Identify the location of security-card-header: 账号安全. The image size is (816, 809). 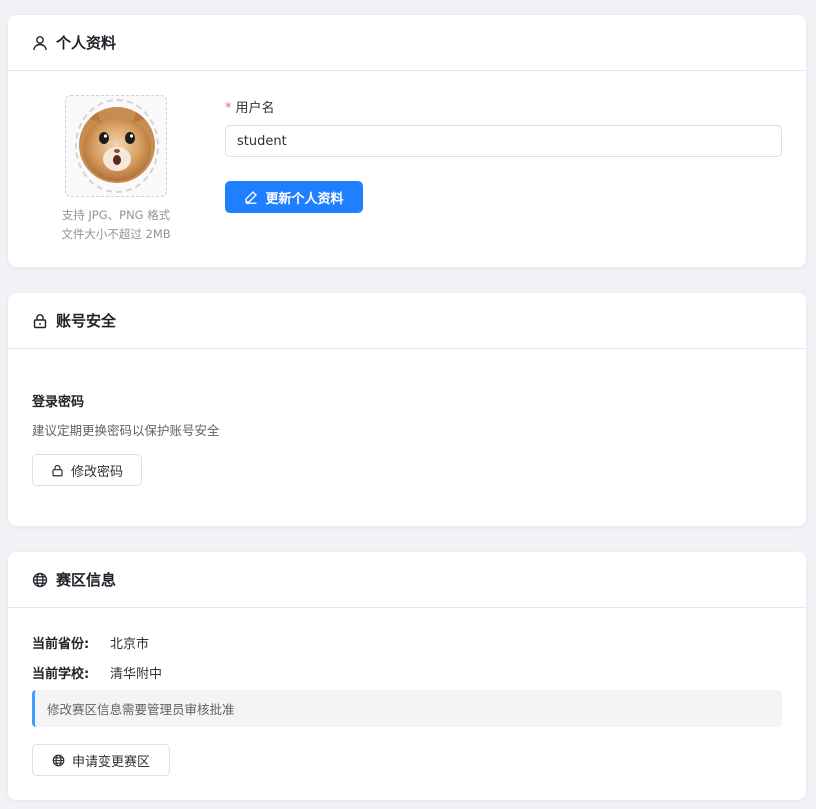
(407, 321).